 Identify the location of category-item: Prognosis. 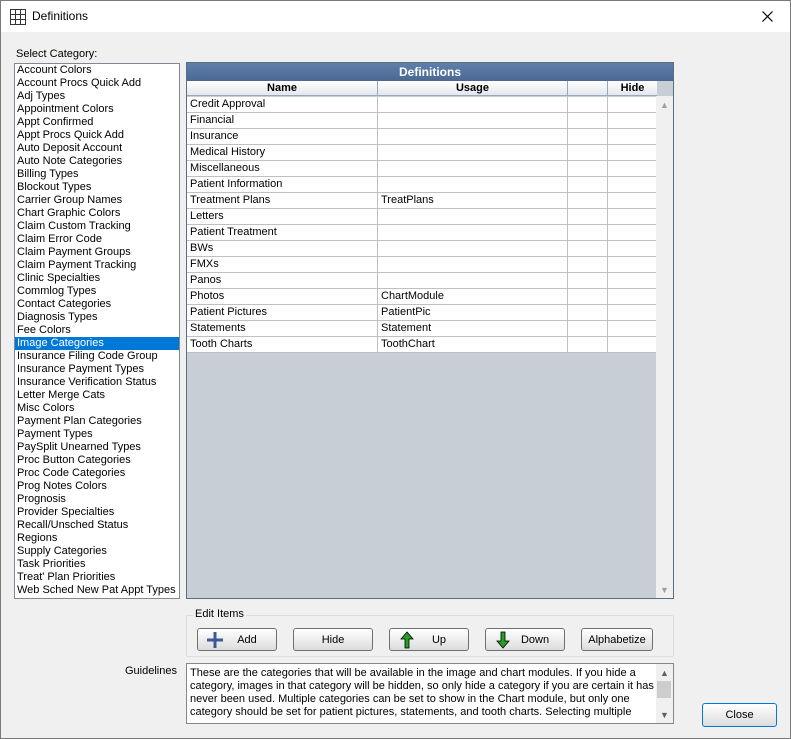
(97, 499).